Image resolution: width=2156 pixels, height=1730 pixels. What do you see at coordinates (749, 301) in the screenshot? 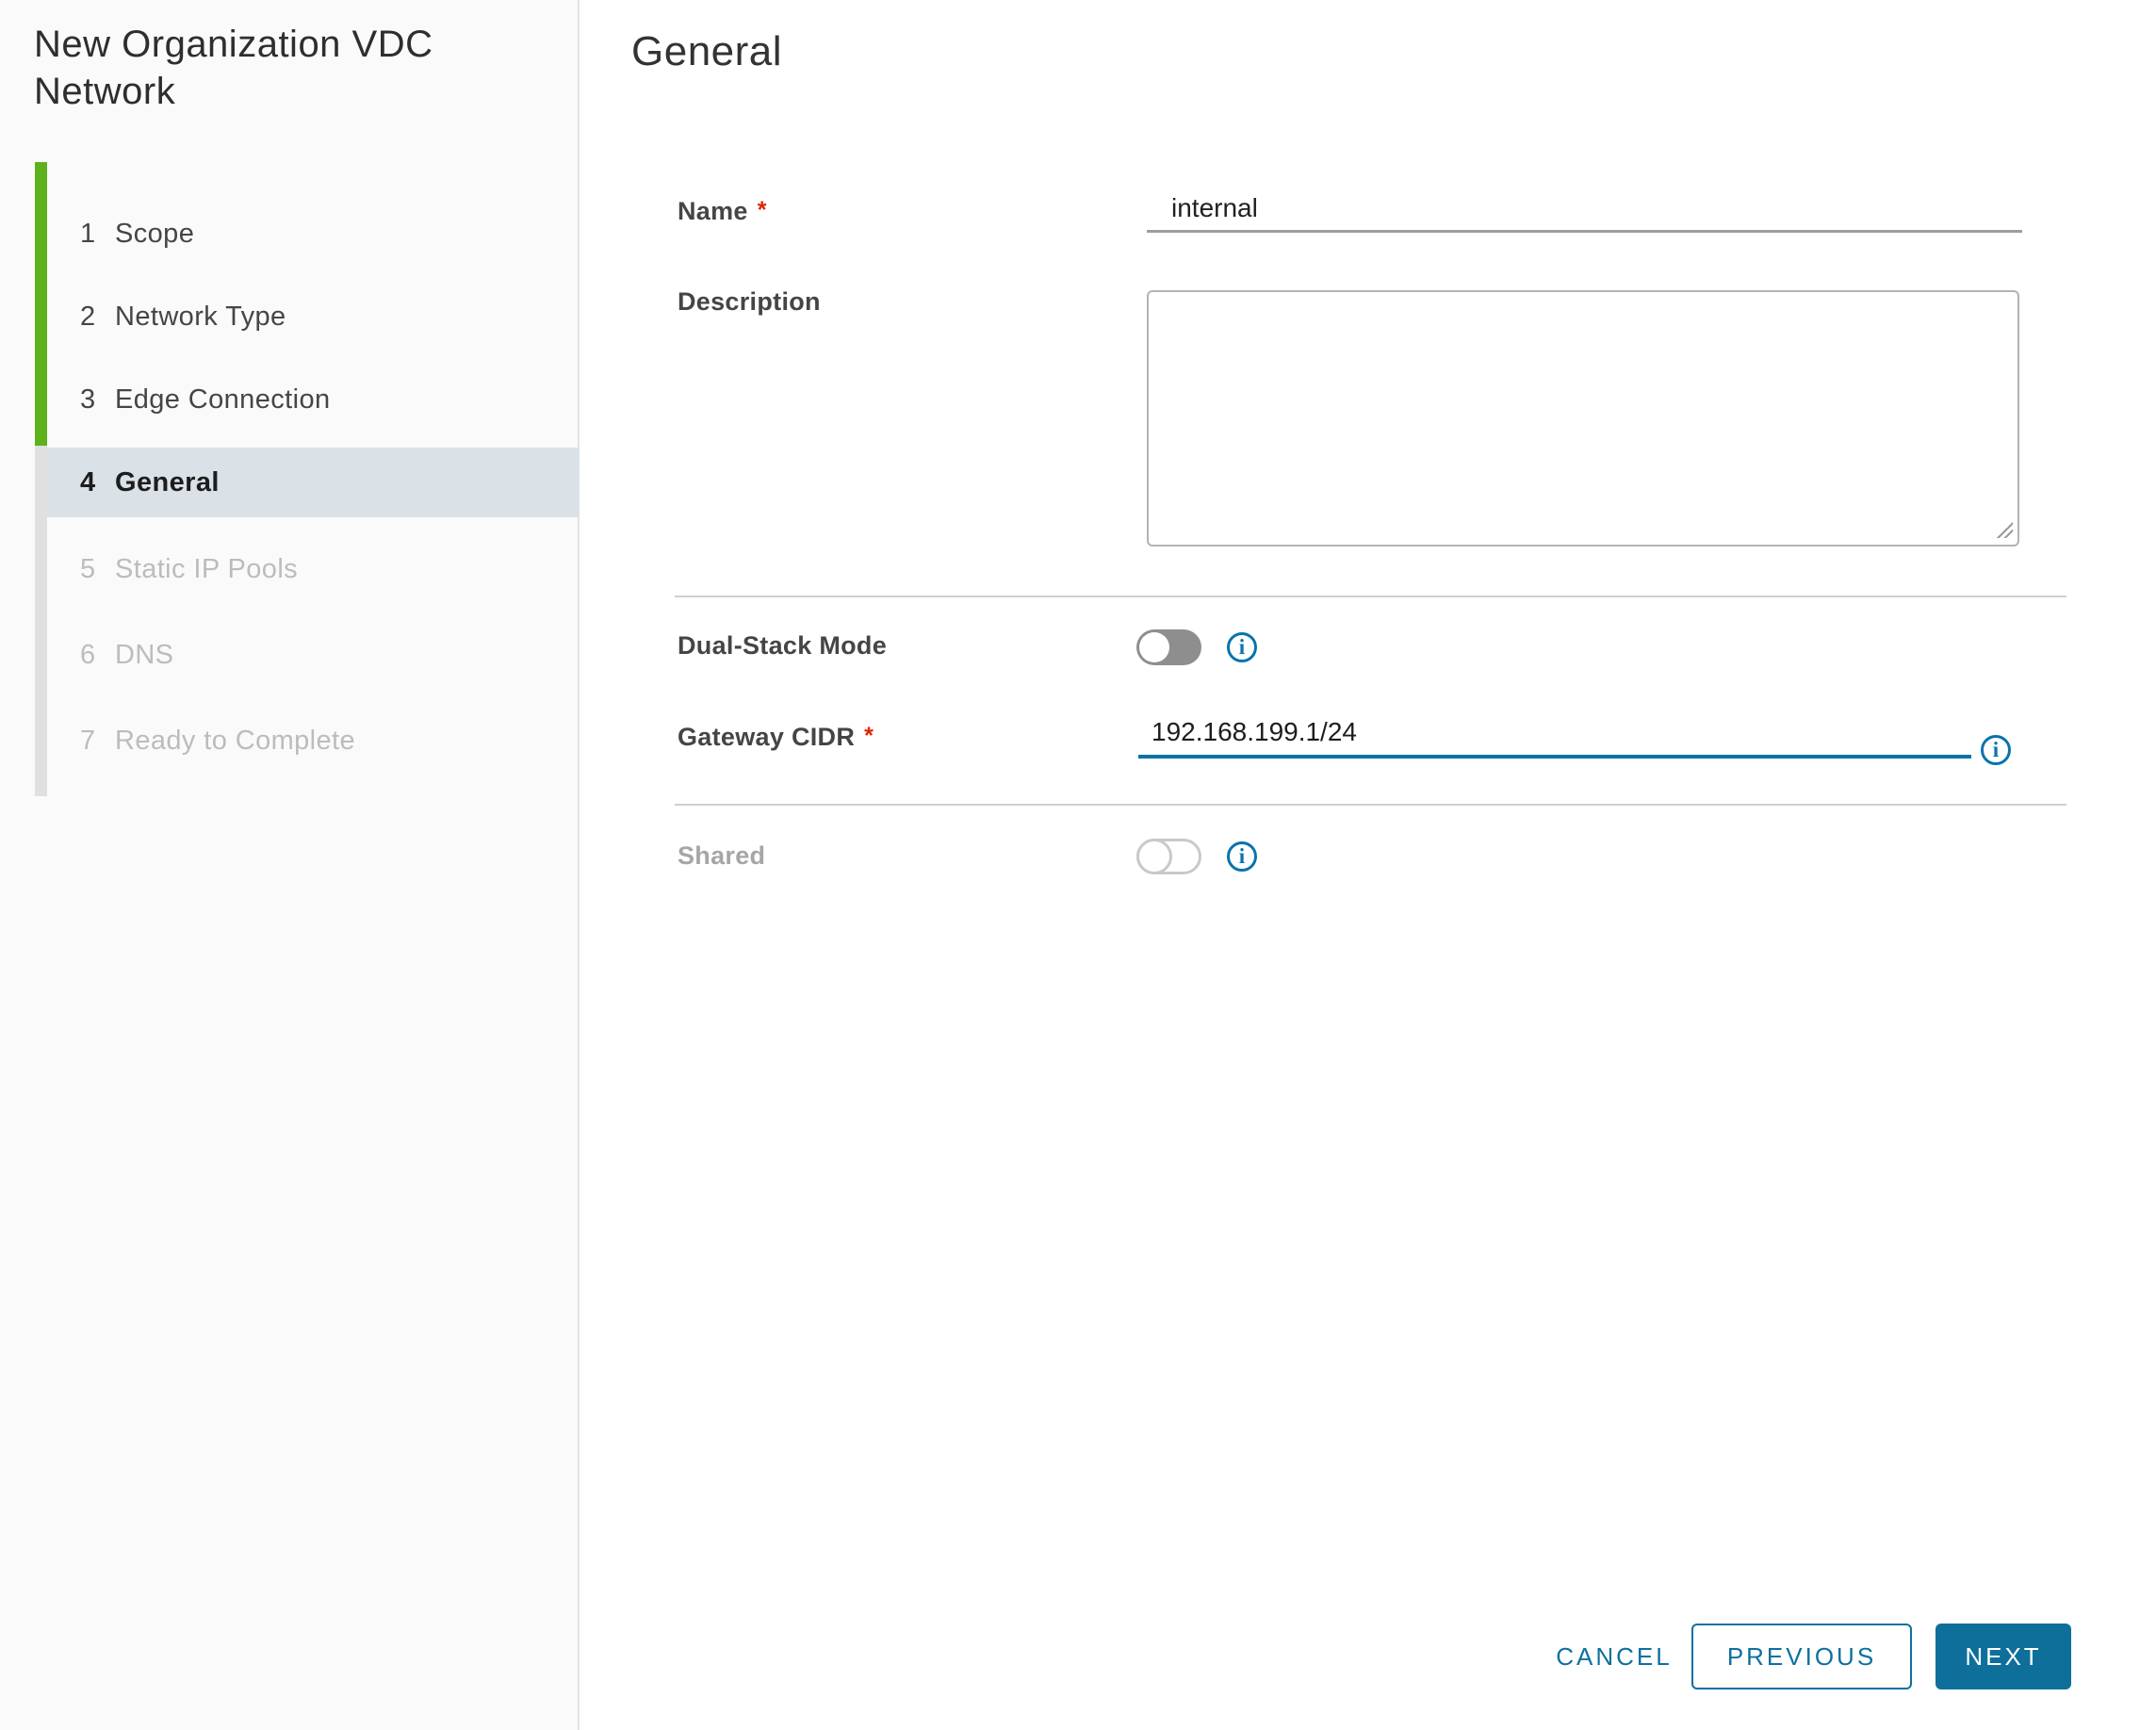
I see `description-label: Description` at bounding box center [749, 301].